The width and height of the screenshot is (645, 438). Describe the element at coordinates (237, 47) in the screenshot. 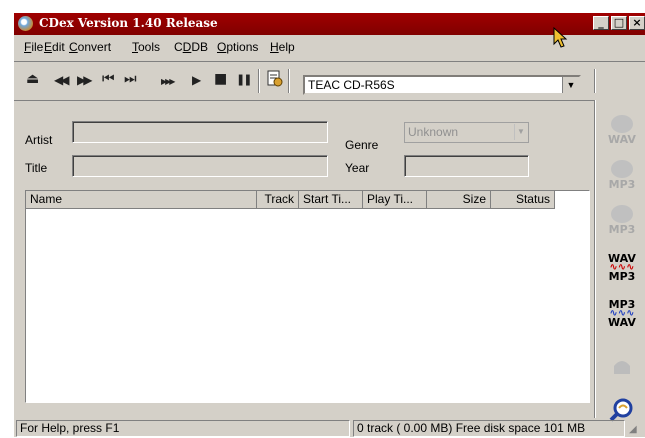

I see `menu-options: Options` at that location.